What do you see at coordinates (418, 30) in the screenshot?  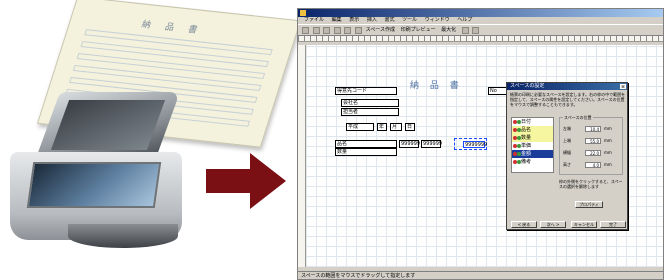 I see `toolbar-preview-button: 印刷プレビュー` at bounding box center [418, 30].